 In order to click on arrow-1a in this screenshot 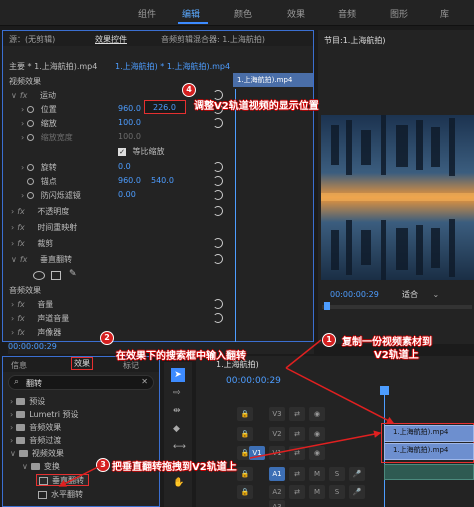, I will do `click(303, 354)`.